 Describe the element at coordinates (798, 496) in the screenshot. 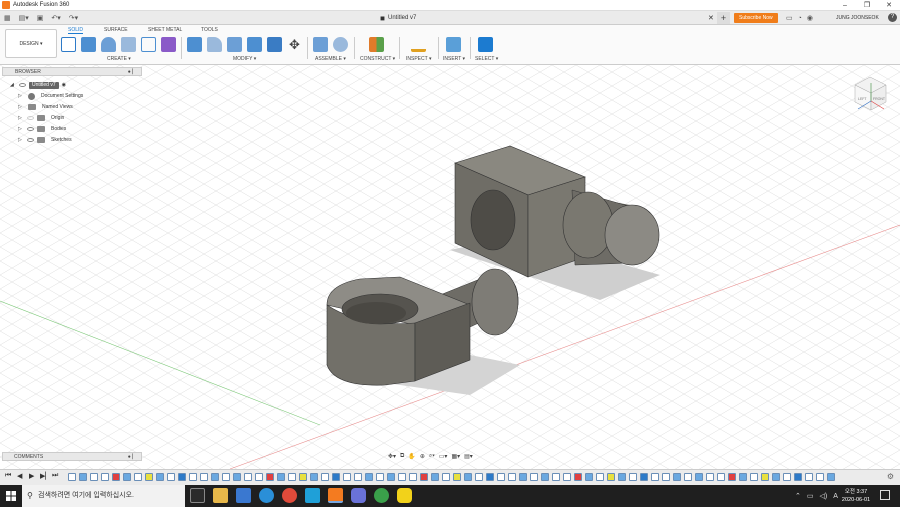

I see `tray-expand-icon: ⌃` at that location.